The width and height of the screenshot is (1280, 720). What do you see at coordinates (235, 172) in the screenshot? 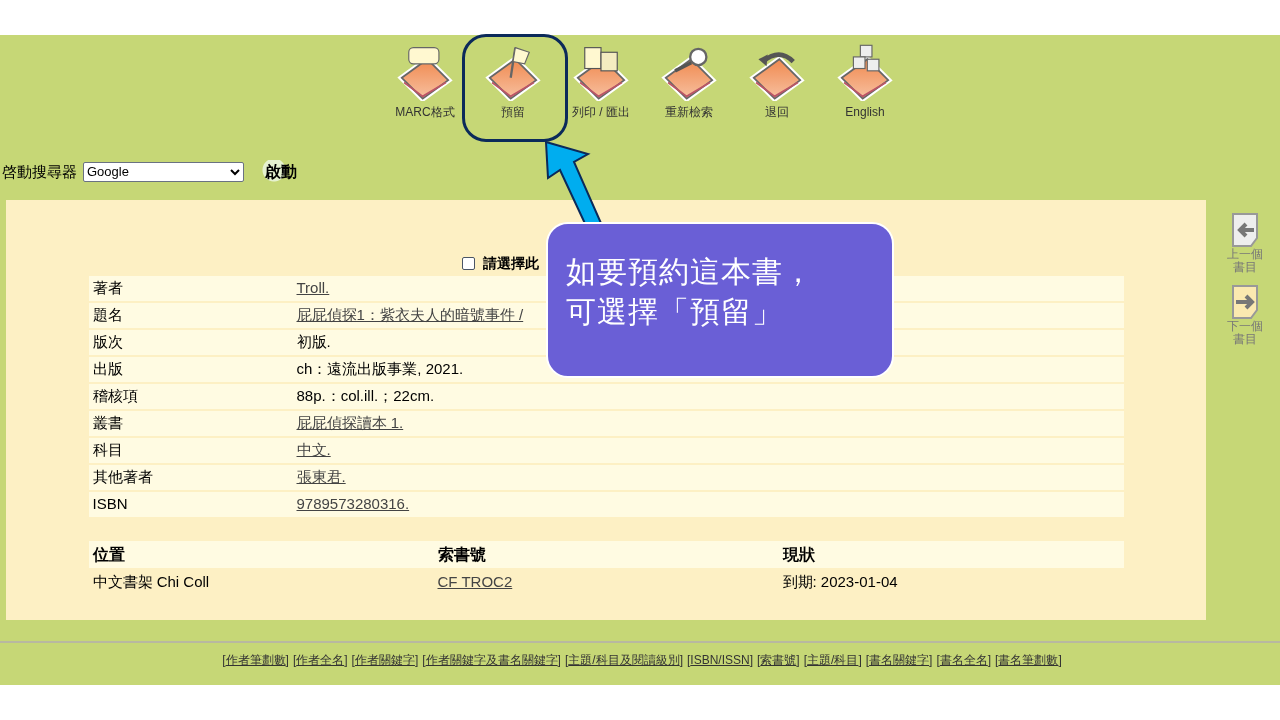
I see `chevron-down-icon` at bounding box center [235, 172].